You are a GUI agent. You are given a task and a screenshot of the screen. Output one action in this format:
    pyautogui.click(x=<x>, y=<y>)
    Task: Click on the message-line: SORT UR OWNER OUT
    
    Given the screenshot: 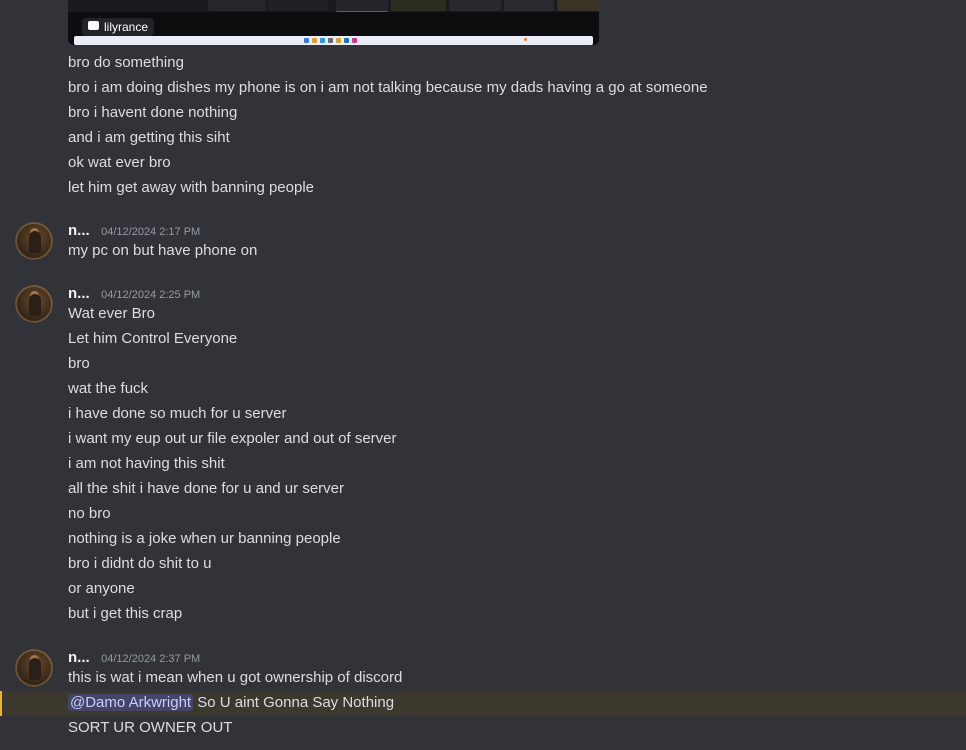 What is the action you would take?
    pyautogui.click(x=150, y=727)
    